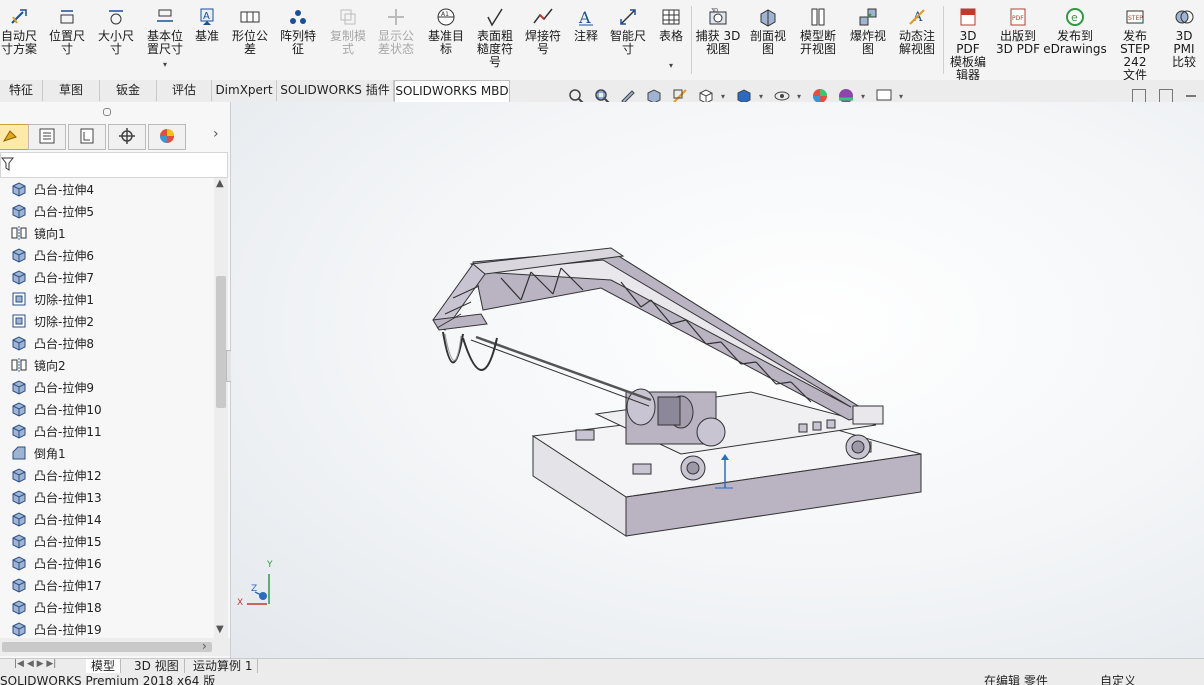 The width and height of the screenshot is (1204, 685). I want to click on show-tolerance-status-button: 显示公 差状态, so click(396, 31).